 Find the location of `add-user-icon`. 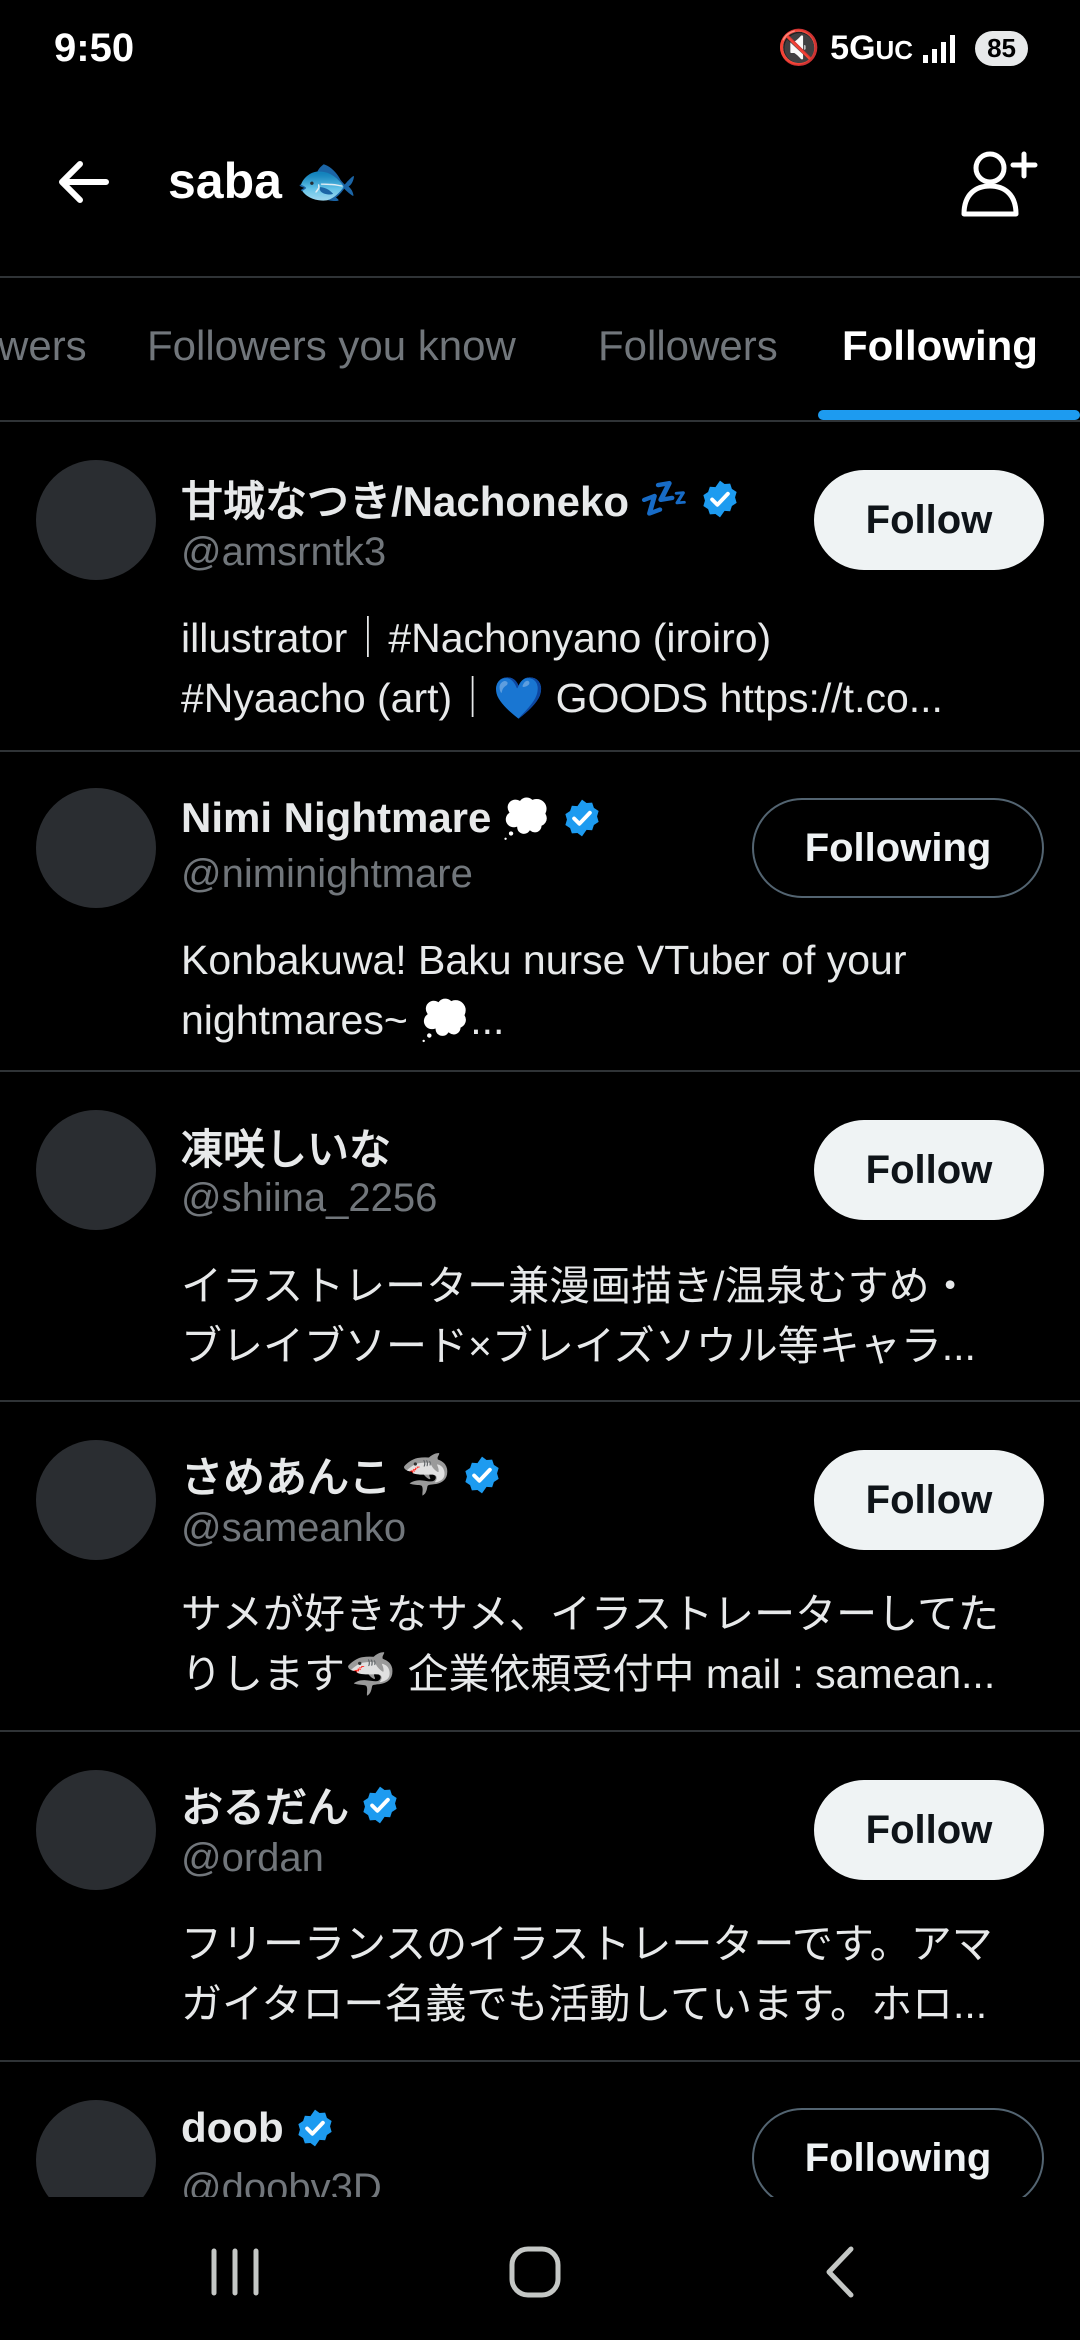

add-user-icon is located at coordinates (998, 184).